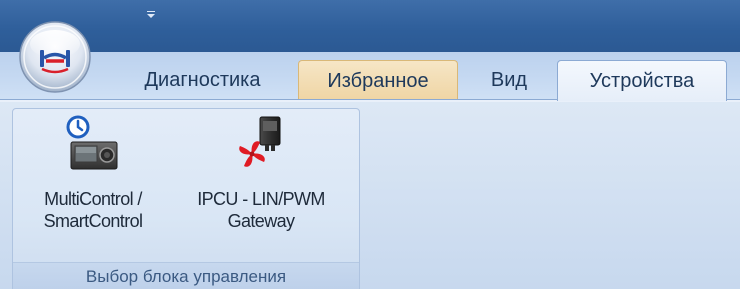 The width and height of the screenshot is (740, 289). Describe the element at coordinates (186, 275) in the screenshot. I see `group-label: Выбор блока управления` at that location.